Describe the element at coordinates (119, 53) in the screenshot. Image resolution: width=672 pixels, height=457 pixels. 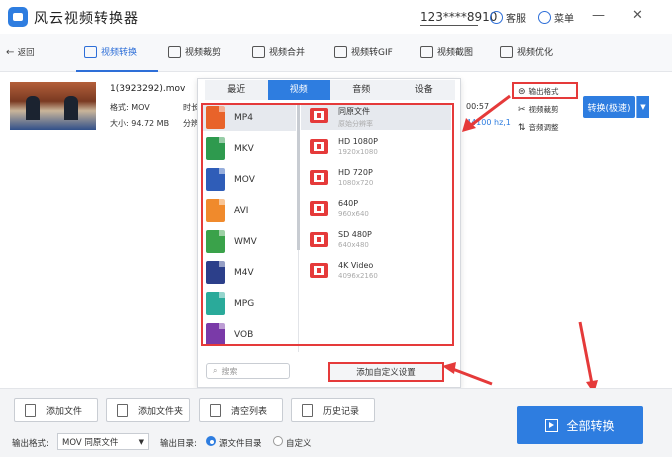
I see `tab-label: 视频转换` at that location.